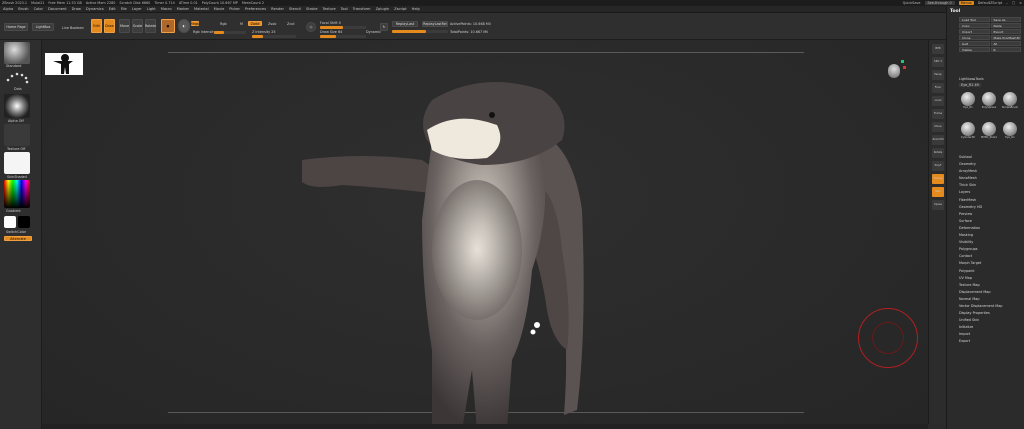 This screenshot has height=429, width=1024. Describe the element at coordinates (400, 9) in the screenshot. I see `menu-zscript: Zscript` at that location.